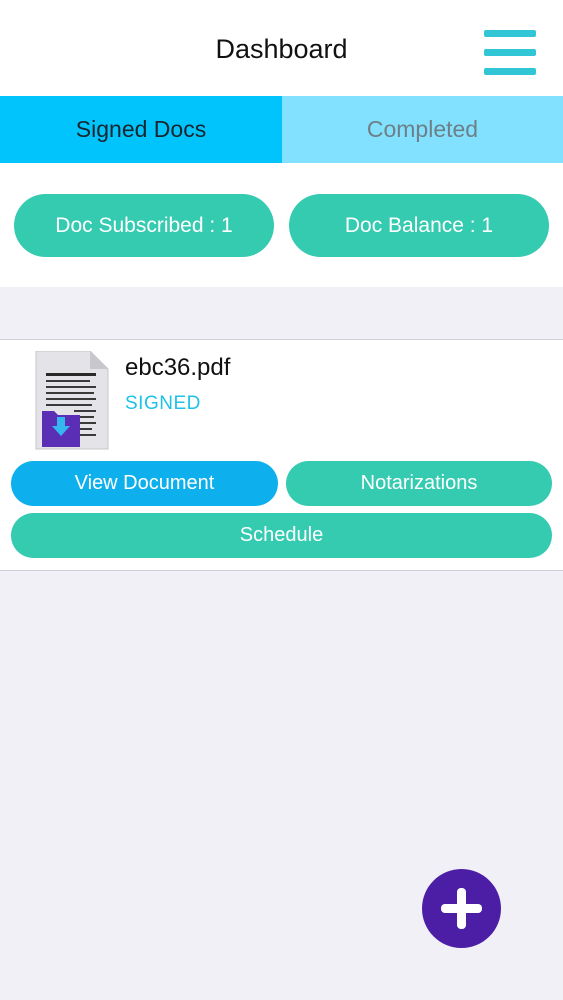  I want to click on tab-completed: Completed, so click(422, 129).